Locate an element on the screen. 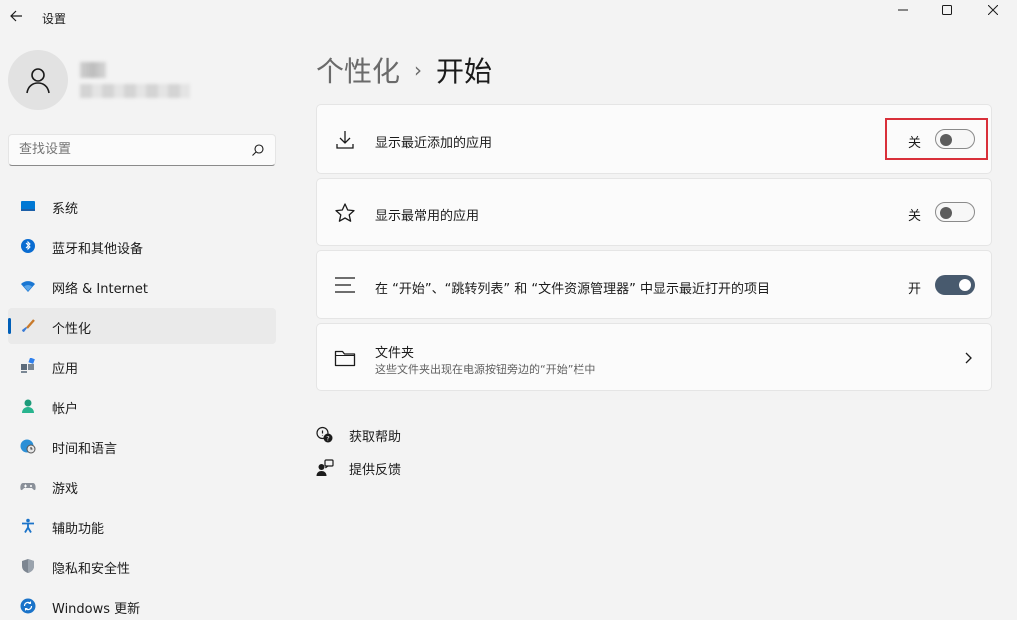 The image size is (1017, 620). recent-items-toggle is located at coordinates (955, 285).